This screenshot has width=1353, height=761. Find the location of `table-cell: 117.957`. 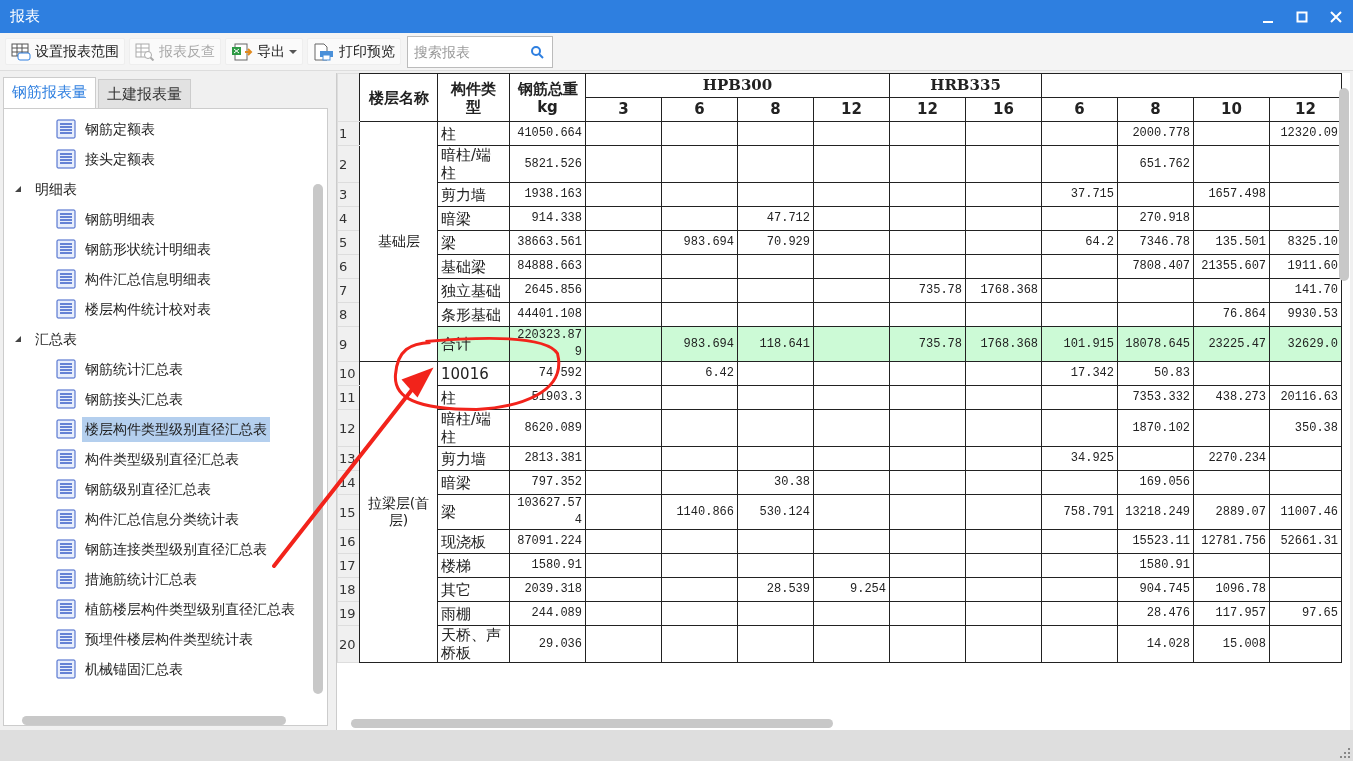

table-cell: 117.957 is located at coordinates (1231, 613).